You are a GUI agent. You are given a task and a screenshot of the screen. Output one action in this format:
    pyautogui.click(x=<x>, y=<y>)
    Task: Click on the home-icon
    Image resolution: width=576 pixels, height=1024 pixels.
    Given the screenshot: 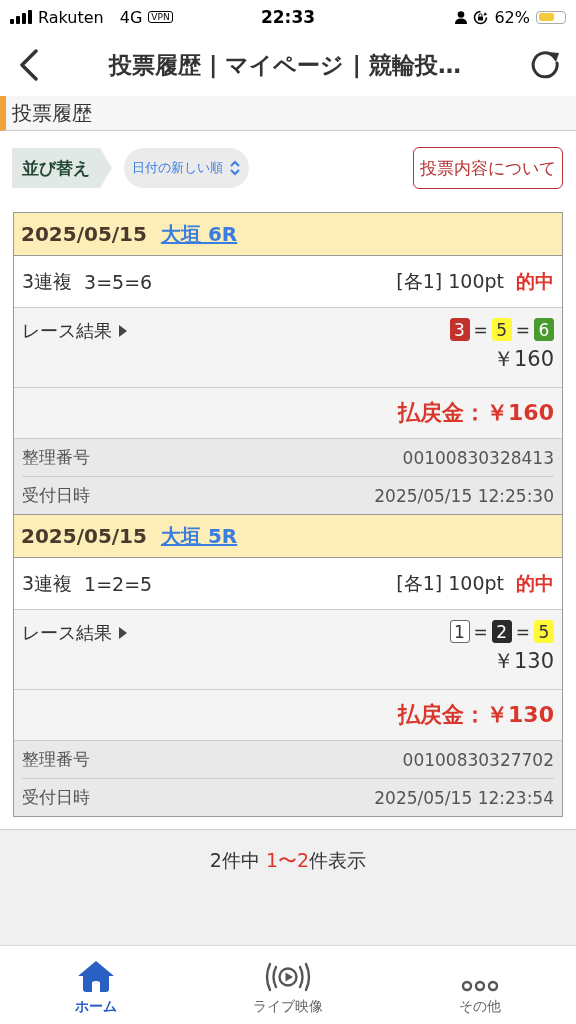 What is the action you would take?
    pyautogui.click(x=96, y=976)
    